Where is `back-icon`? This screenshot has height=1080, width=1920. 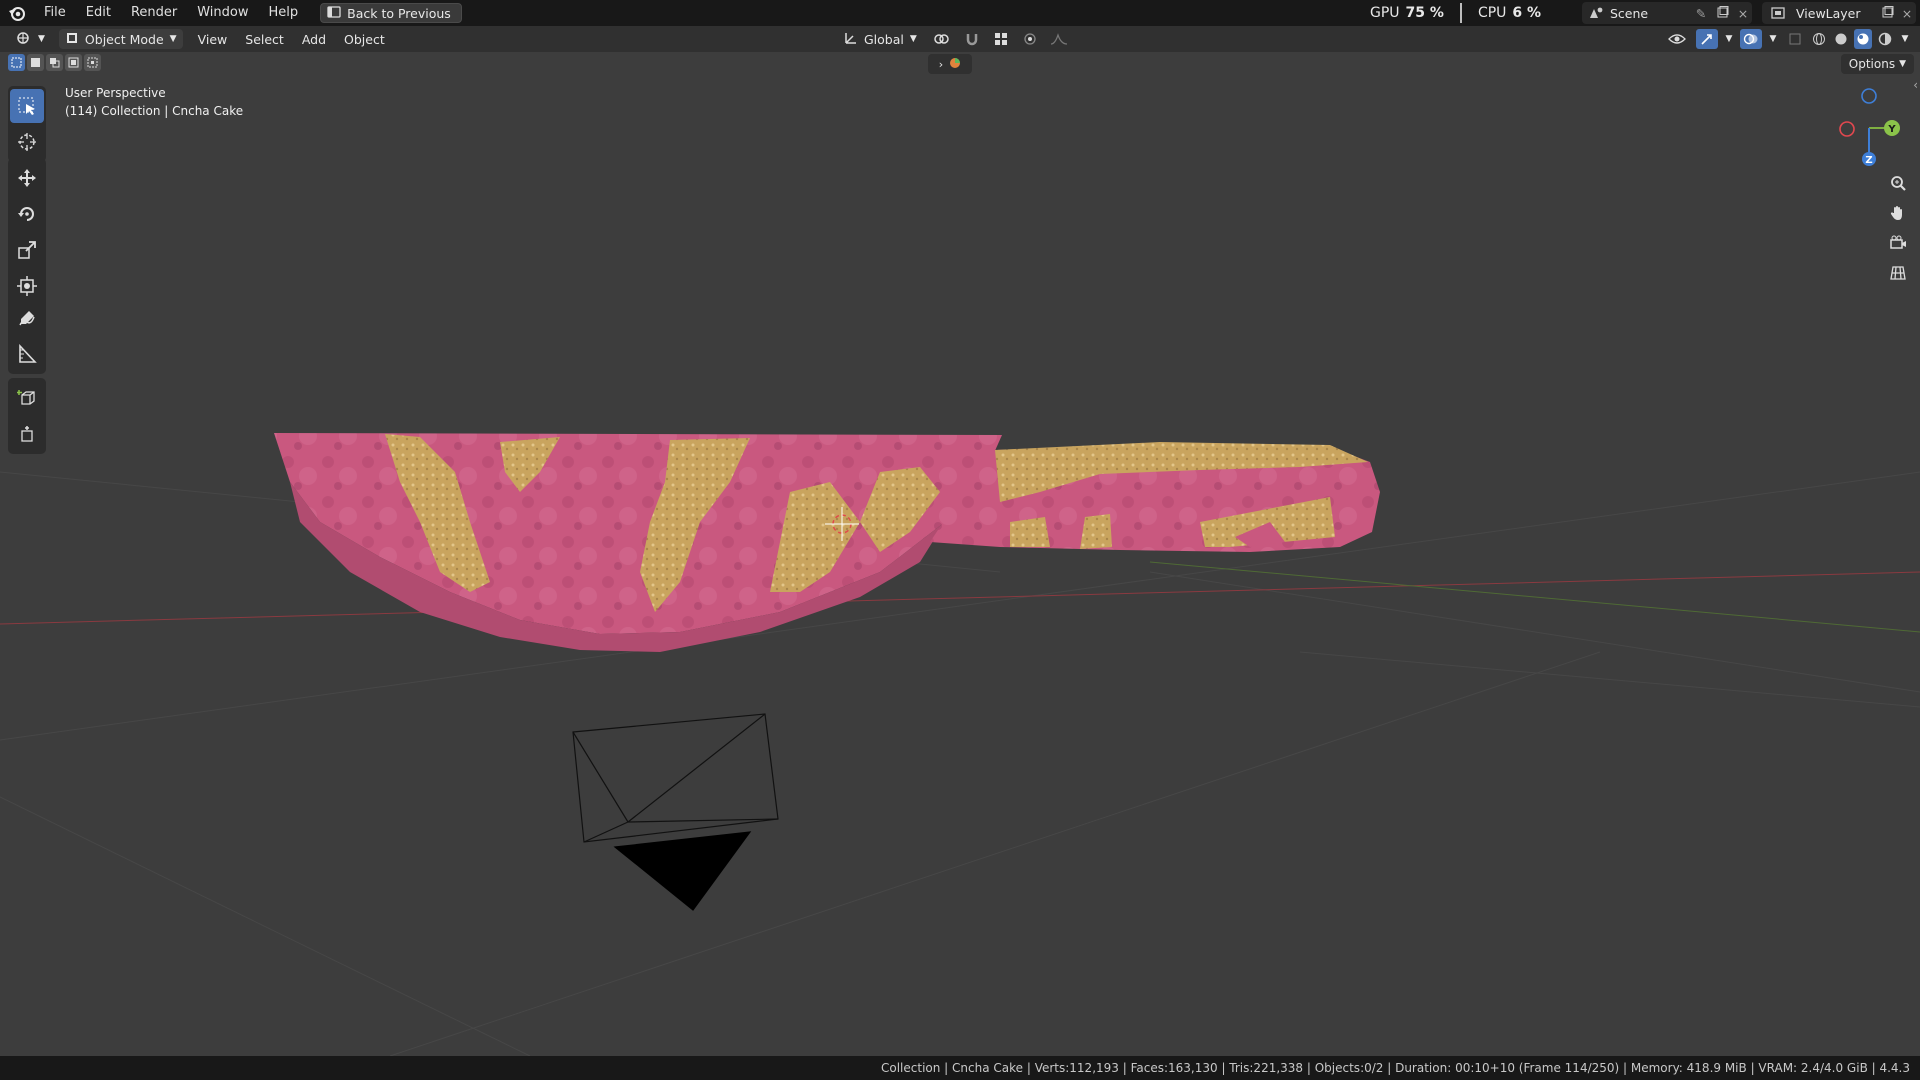
back-icon is located at coordinates (334, 13).